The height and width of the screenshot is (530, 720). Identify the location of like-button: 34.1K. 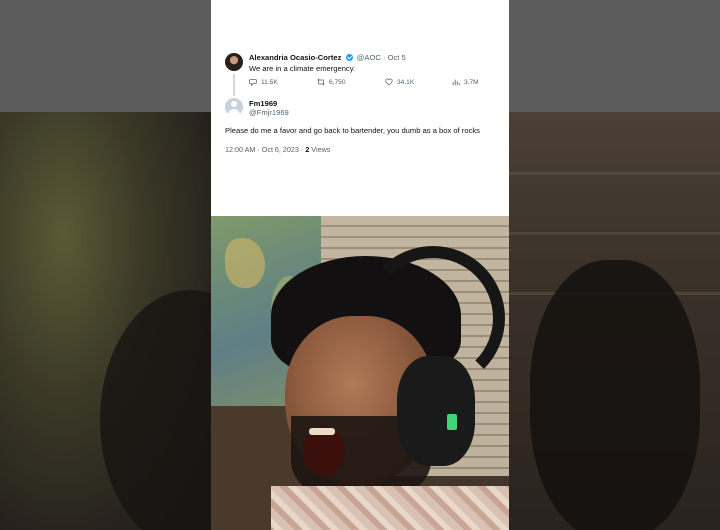
(399, 82).